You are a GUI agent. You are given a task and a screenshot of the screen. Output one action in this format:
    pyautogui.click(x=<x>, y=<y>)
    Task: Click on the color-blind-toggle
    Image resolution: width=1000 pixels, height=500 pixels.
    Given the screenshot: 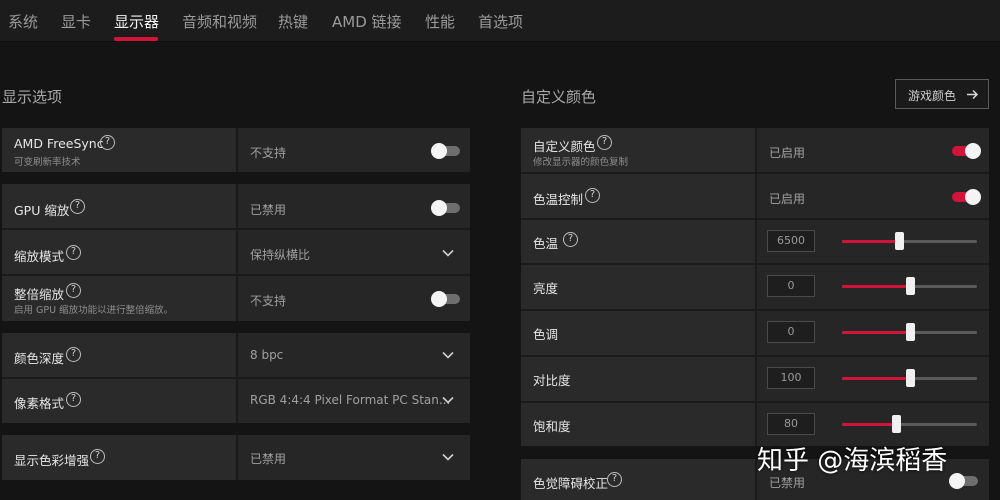 What is the action you would take?
    pyautogui.click(x=963, y=481)
    